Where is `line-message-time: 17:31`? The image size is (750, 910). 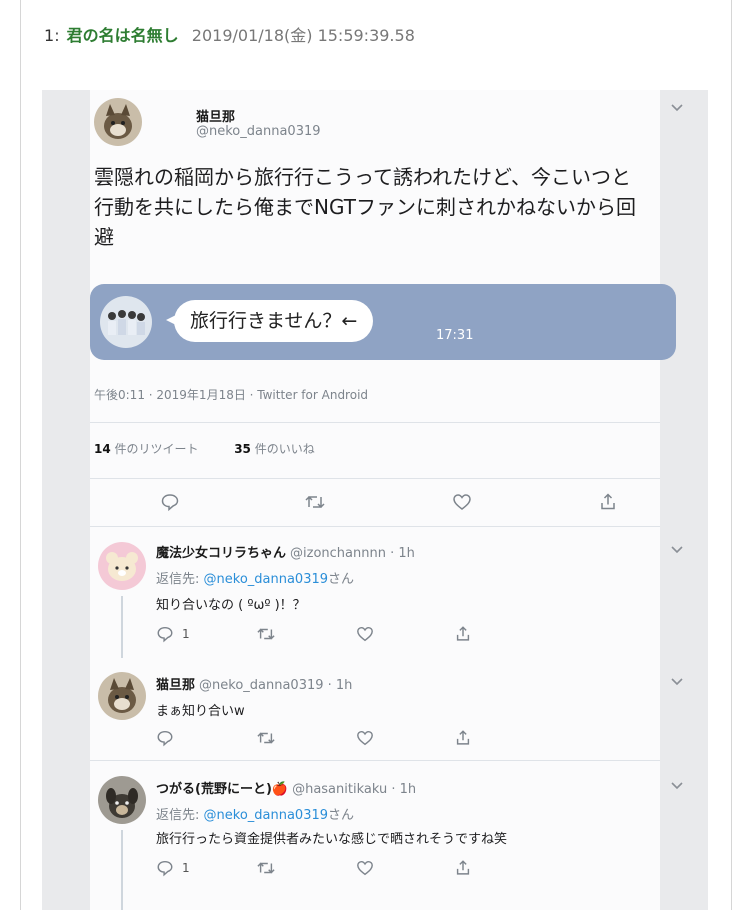 line-message-time: 17:31 is located at coordinates (455, 335).